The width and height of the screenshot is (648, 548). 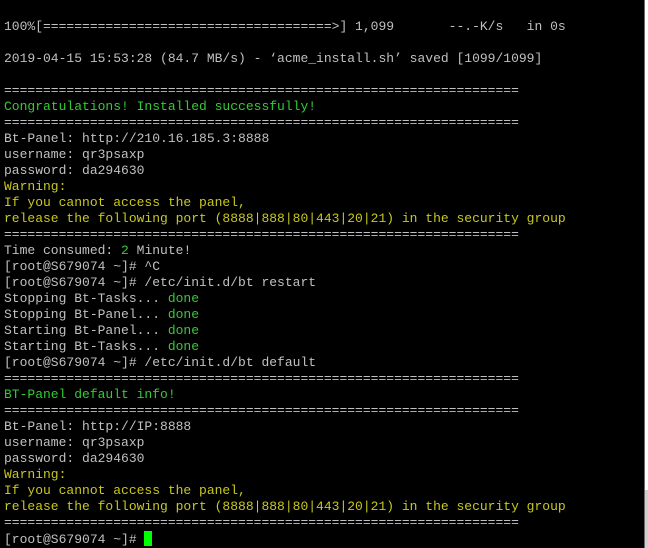 What do you see at coordinates (285, 299) in the screenshot?
I see `terminal-line: Stopping Bt-Tasks... done` at bounding box center [285, 299].